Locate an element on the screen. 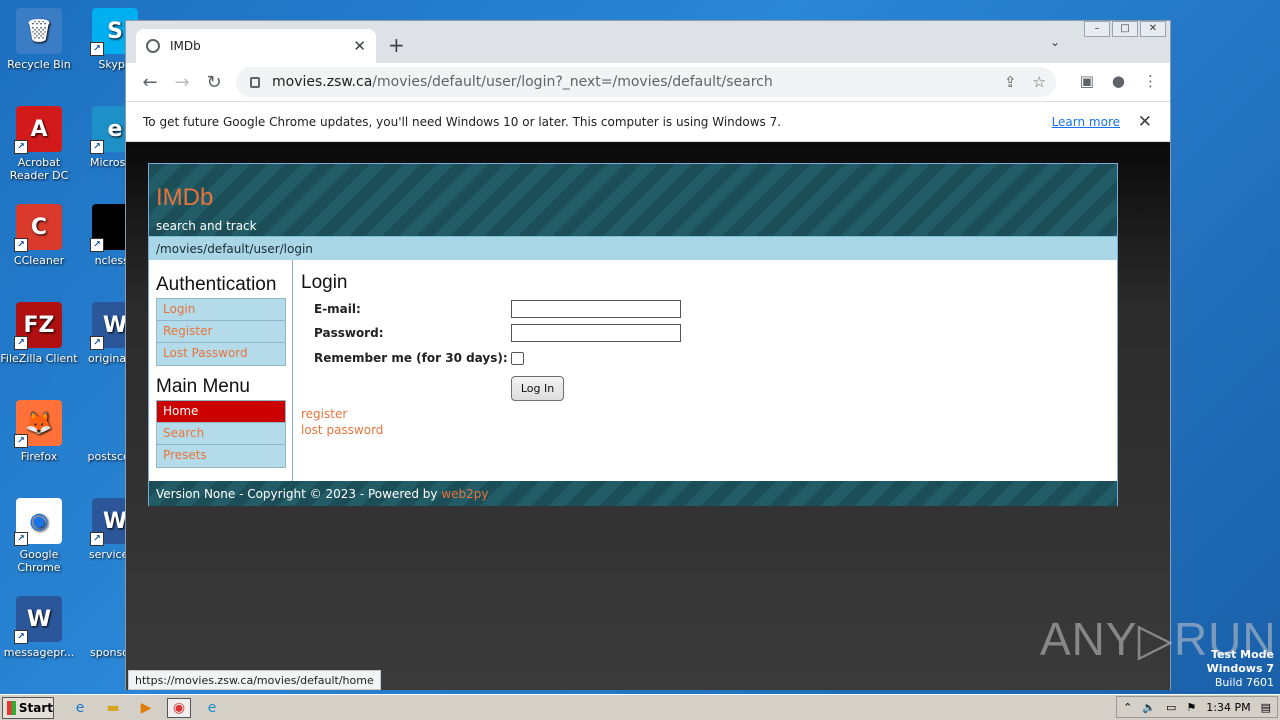 Image resolution: width=1280 pixels, height=720 pixels. app-icon: 🗑 is located at coordinates (39, 31).